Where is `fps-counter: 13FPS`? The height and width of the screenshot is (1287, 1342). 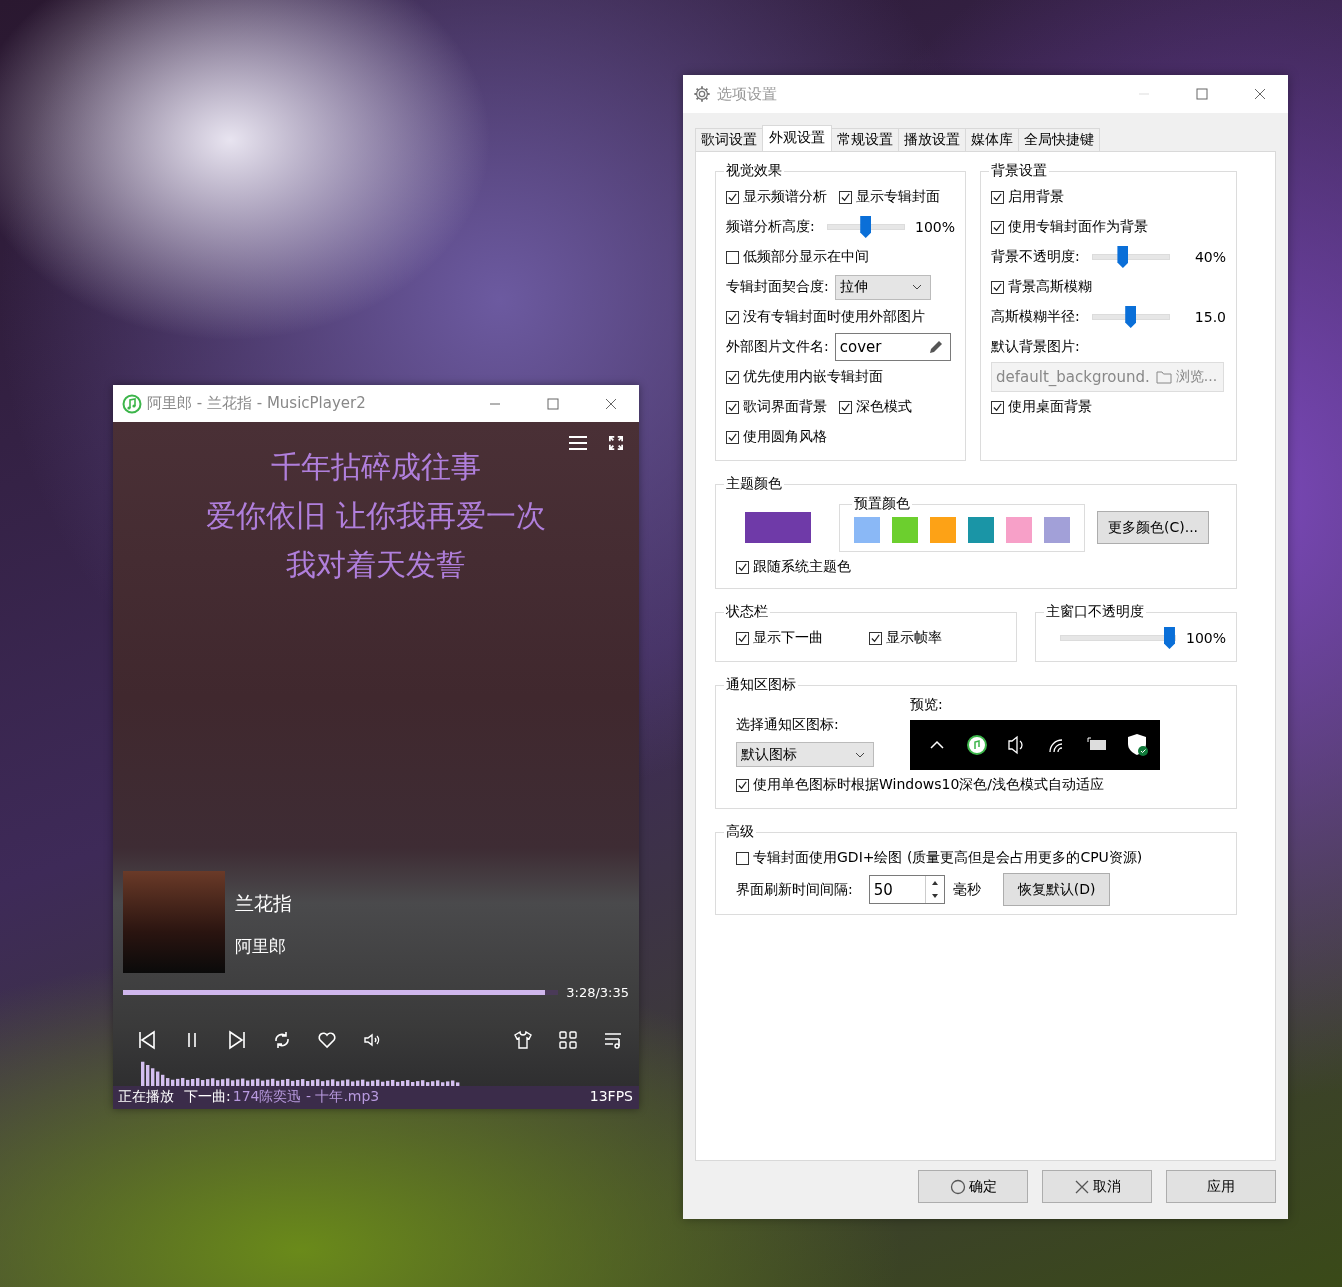 fps-counter: 13FPS is located at coordinates (611, 1097).